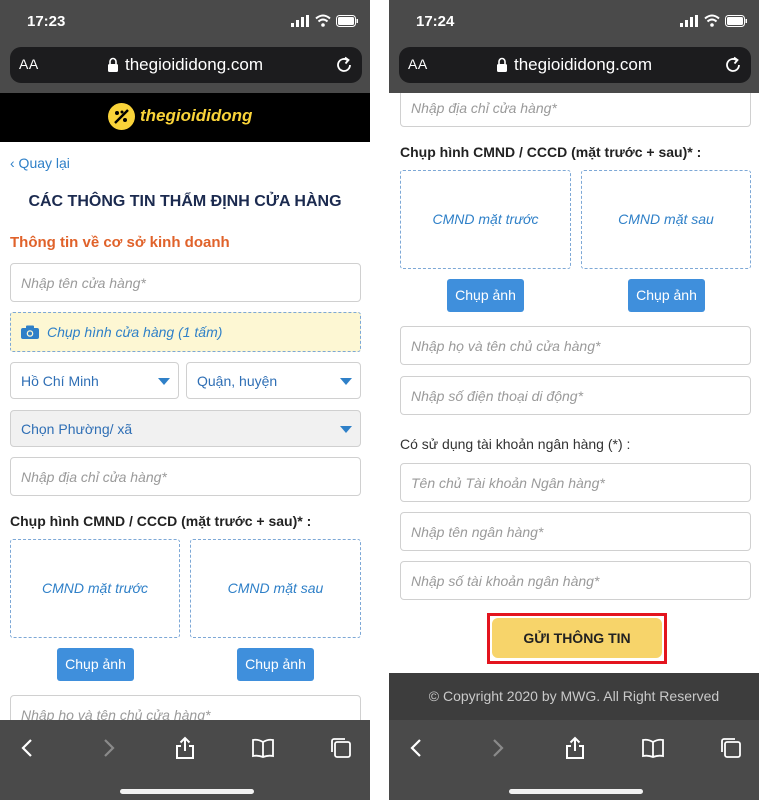 This screenshot has height=800, width=759. What do you see at coordinates (477, 532) in the screenshot?
I see `bank-name-placeholder: Nhập tên ngân hàng*` at bounding box center [477, 532].